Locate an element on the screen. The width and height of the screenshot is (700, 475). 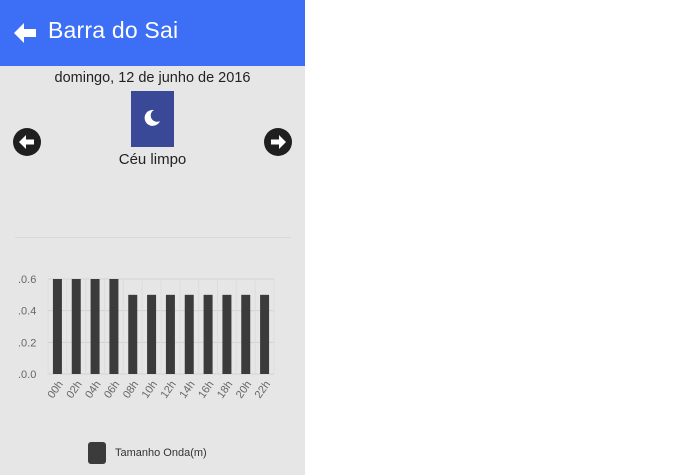
x-tick-label: 08h is located at coordinates (131, 390).